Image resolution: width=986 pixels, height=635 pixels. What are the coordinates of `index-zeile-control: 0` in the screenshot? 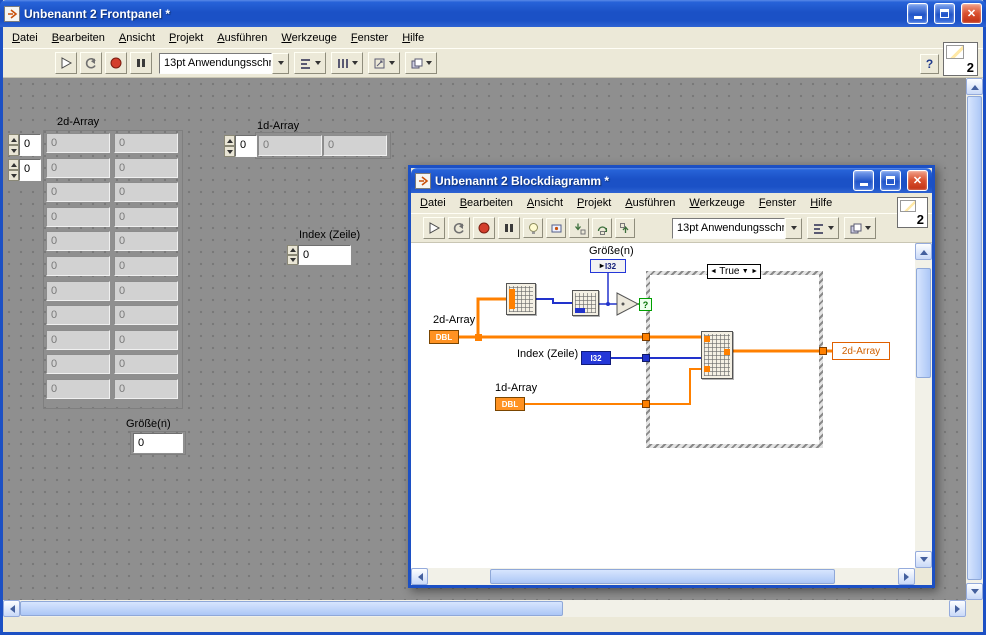 It's located at (319, 255).